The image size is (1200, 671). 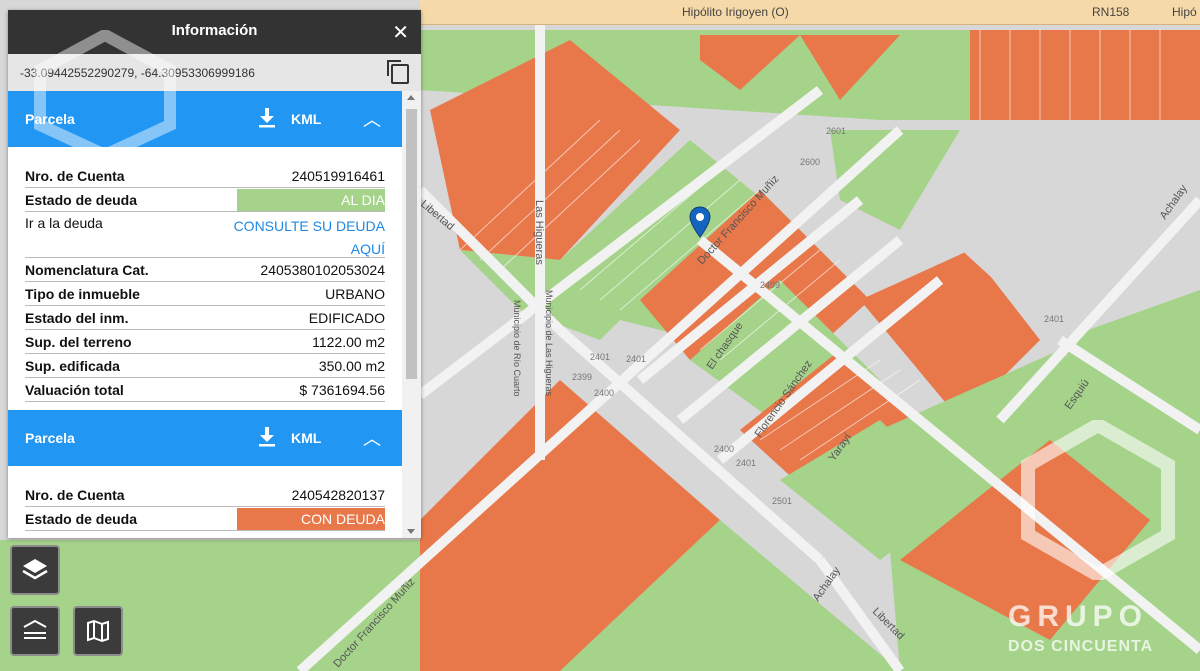 What do you see at coordinates (398, 72) in the screenshot?
I see `copy-icon` at bounding box center [398, 72].